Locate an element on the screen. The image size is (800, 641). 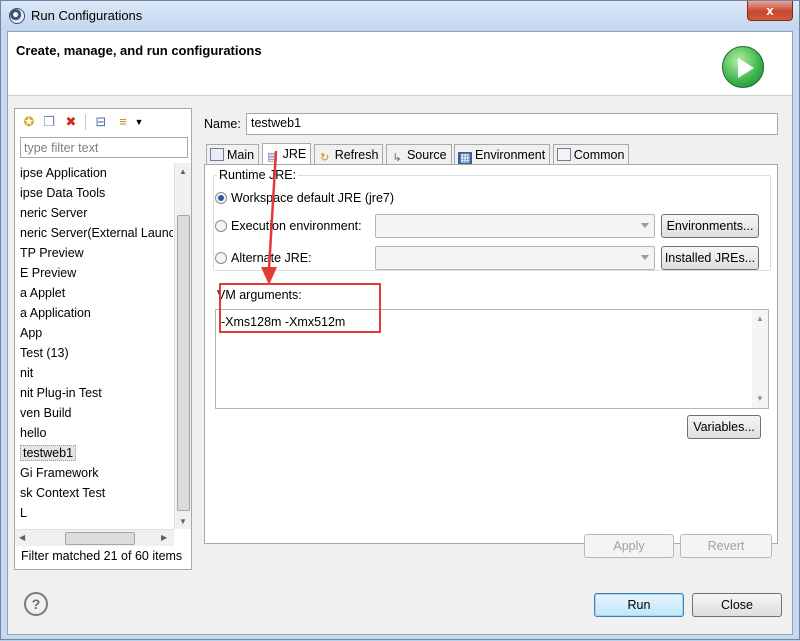
apply-button: Apply is located at coordinates (629, 546).